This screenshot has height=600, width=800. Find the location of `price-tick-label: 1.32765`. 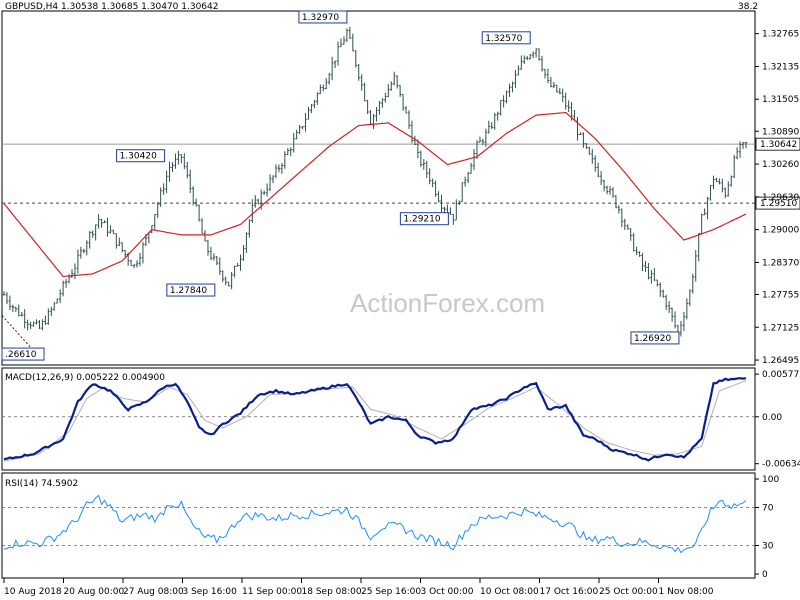

price-tick-label: 1.32765 is located at coordinates (780, 35).